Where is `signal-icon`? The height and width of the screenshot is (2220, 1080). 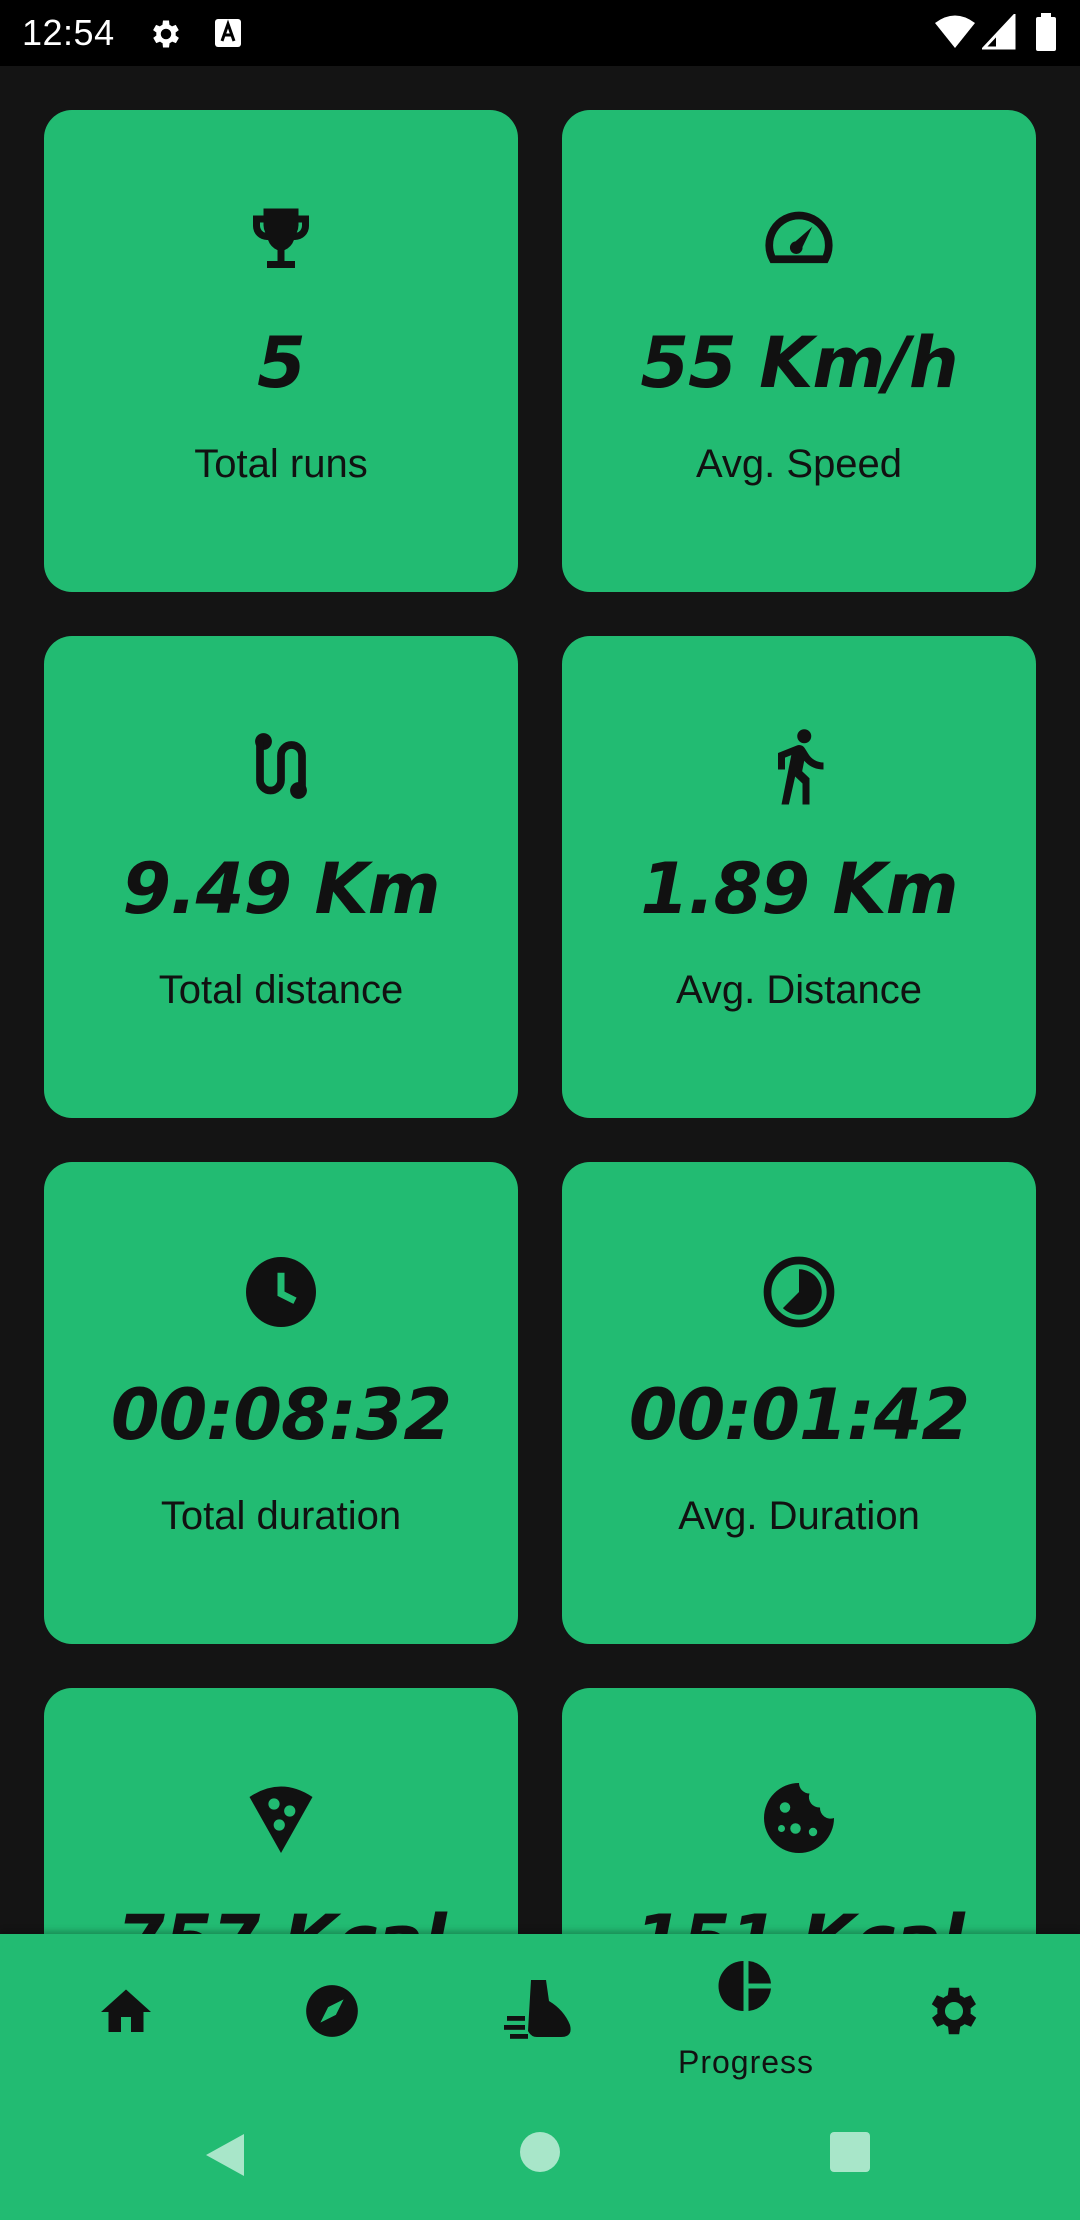 signal-icon is located at coordinates (999, 32).